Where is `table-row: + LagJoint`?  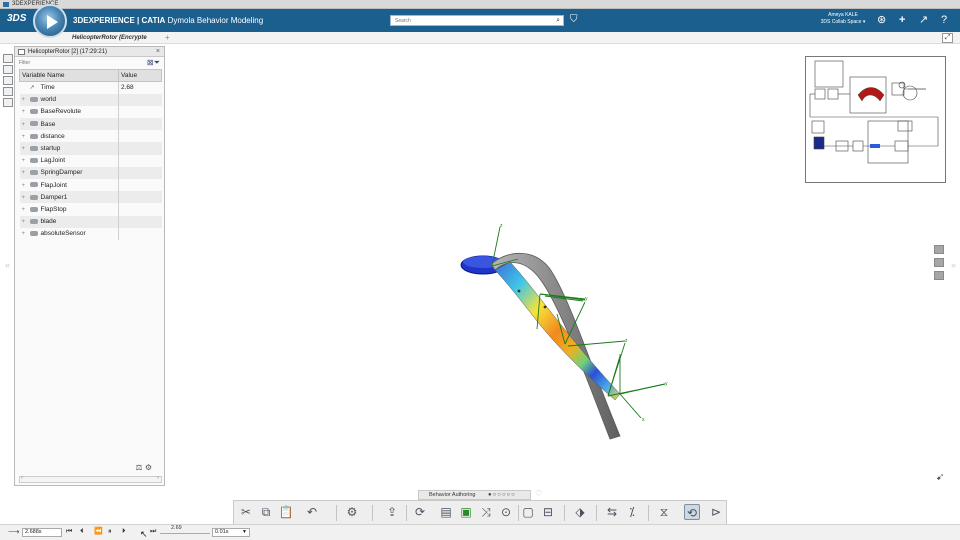
table-row: + LagJoint is located at coordinates (91, 160).